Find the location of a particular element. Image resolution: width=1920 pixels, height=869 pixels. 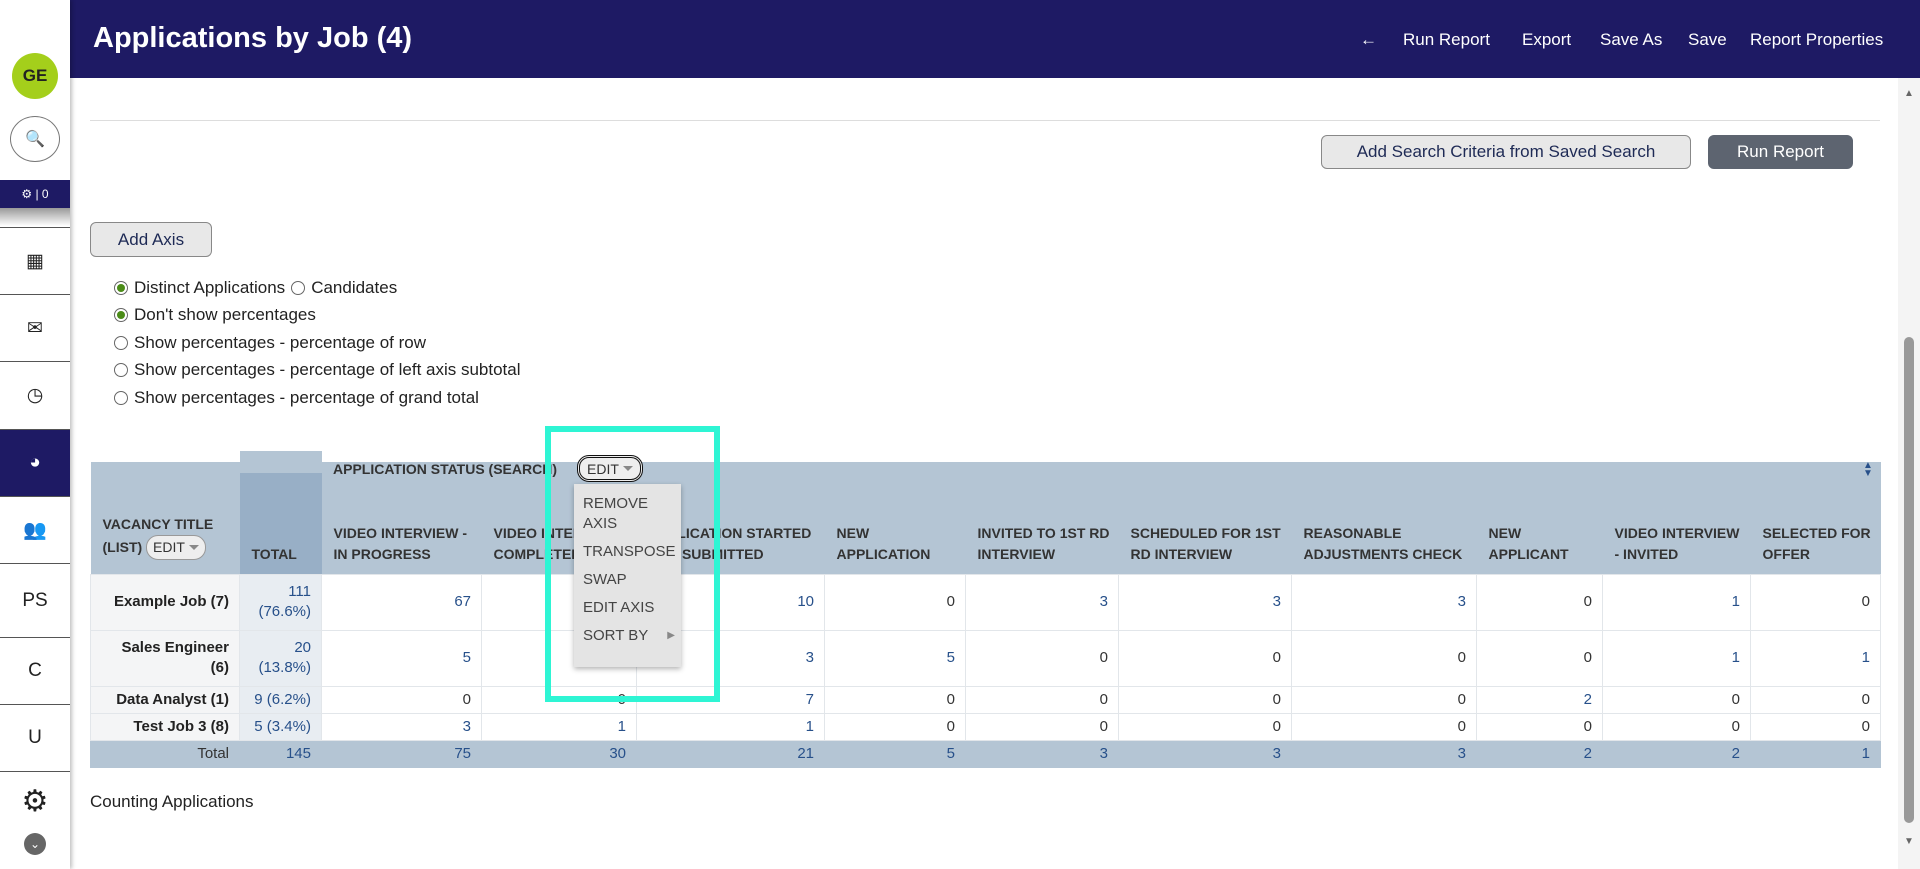

menu-transpose: TRANSPOSE is located at coordinates (627, 552).